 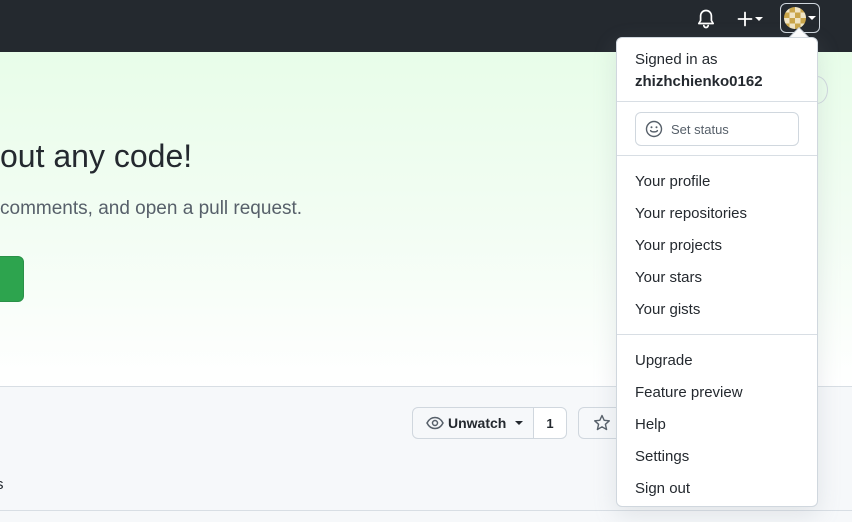 I want to click on create-new-menu-button, so click(x=750, y=19).